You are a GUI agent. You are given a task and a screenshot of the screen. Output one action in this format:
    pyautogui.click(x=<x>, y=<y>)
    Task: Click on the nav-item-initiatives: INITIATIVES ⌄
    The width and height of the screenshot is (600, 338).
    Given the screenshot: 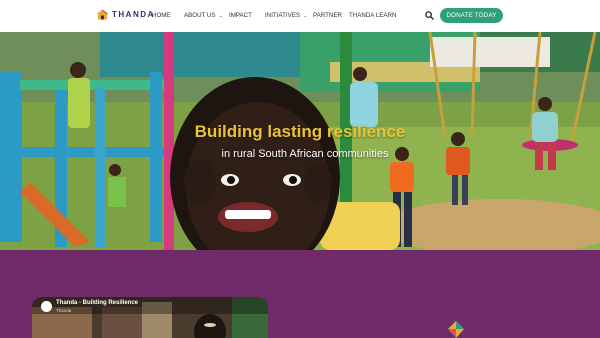 What is the action you would take?
    pyautogui.click(x=286, y=15)
    